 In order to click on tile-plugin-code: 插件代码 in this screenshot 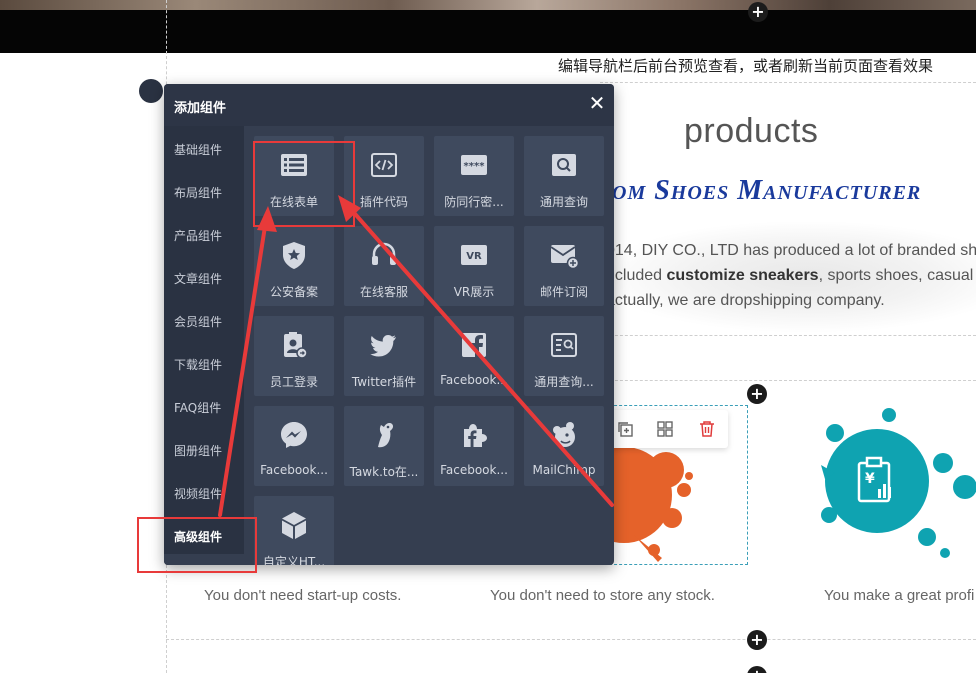, I will do `click(384, 176)`.